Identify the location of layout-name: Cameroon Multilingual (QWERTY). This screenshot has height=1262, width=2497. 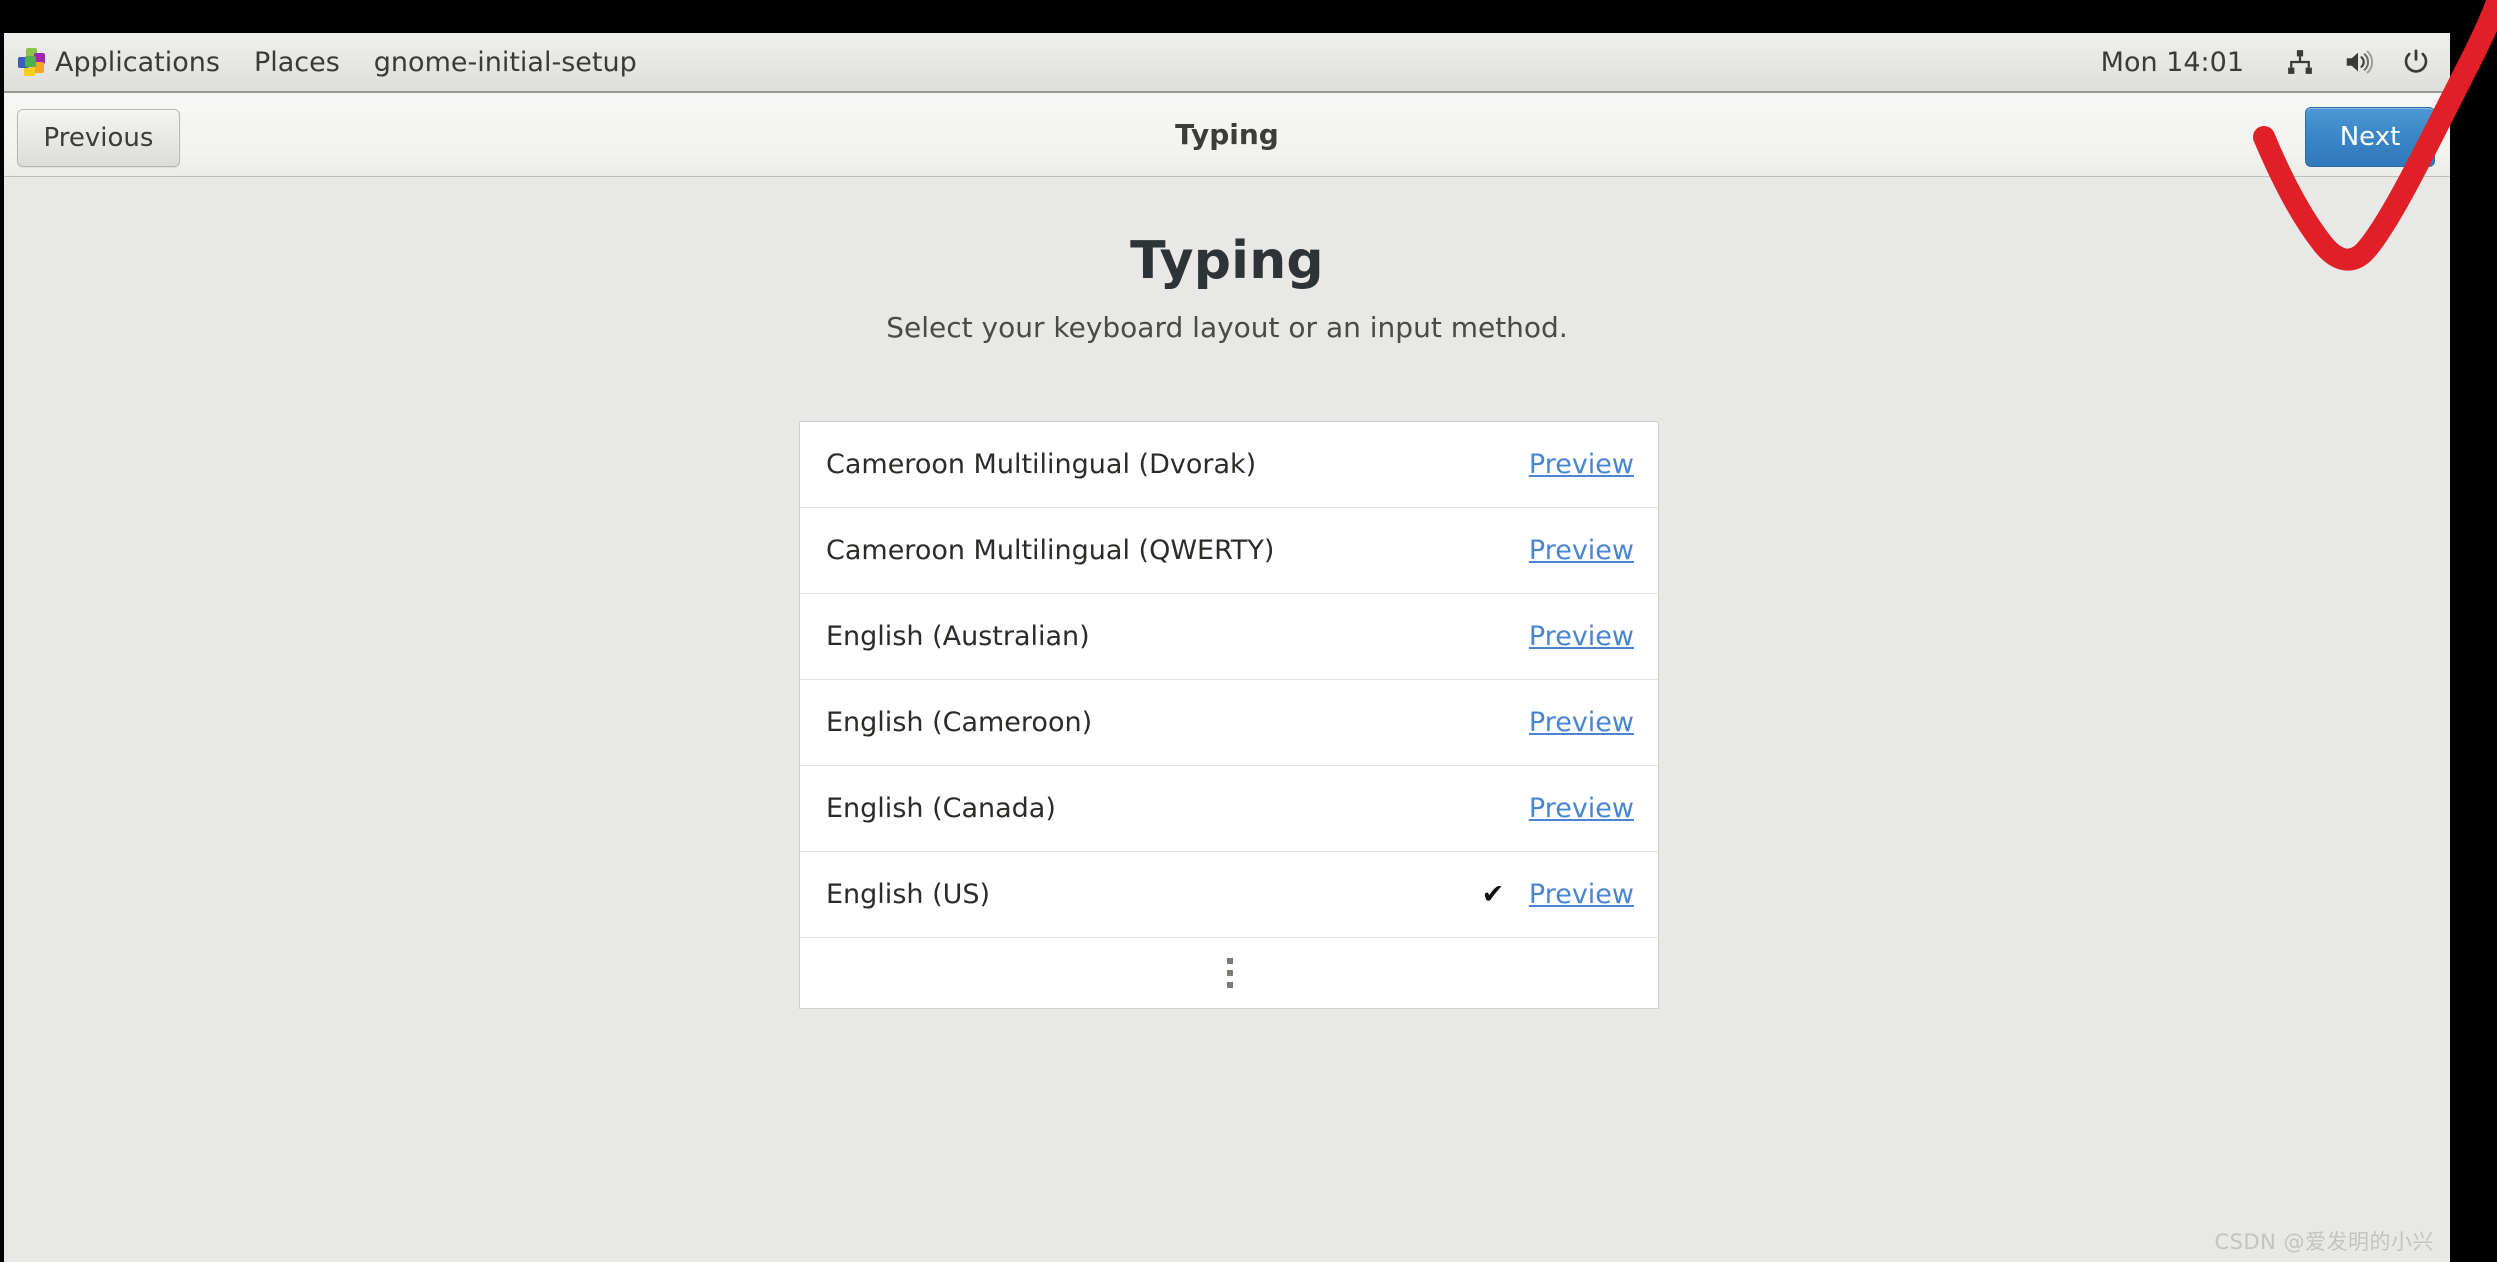
(1050, 550).